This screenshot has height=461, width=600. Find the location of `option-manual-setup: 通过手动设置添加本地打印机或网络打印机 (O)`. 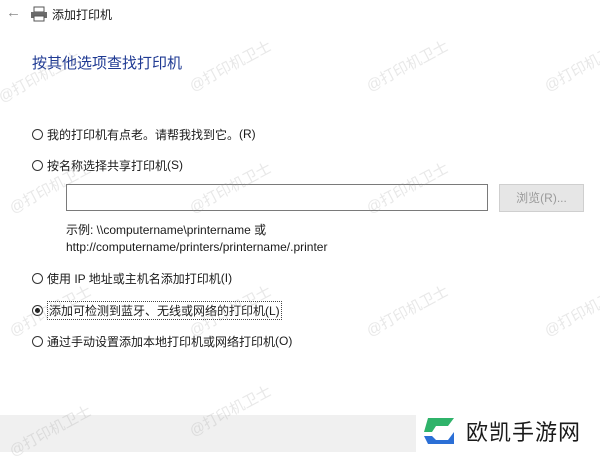

option-manual-setup: 通过手动设置添加本地打印机或网络打印机 (O) is located at coordinates (162, 341).